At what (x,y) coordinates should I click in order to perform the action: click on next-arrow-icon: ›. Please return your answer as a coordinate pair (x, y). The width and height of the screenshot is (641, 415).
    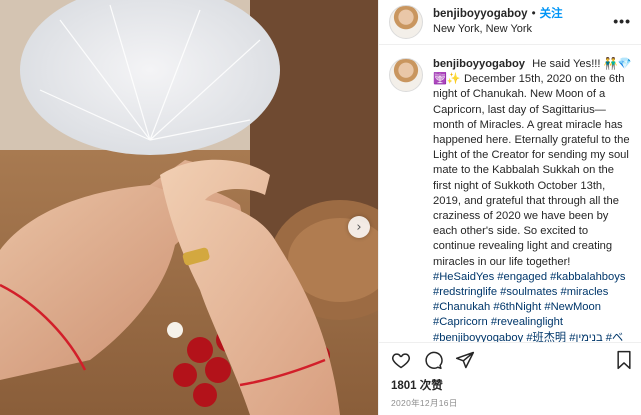
    Looking at the image, I should click on (359, 227).